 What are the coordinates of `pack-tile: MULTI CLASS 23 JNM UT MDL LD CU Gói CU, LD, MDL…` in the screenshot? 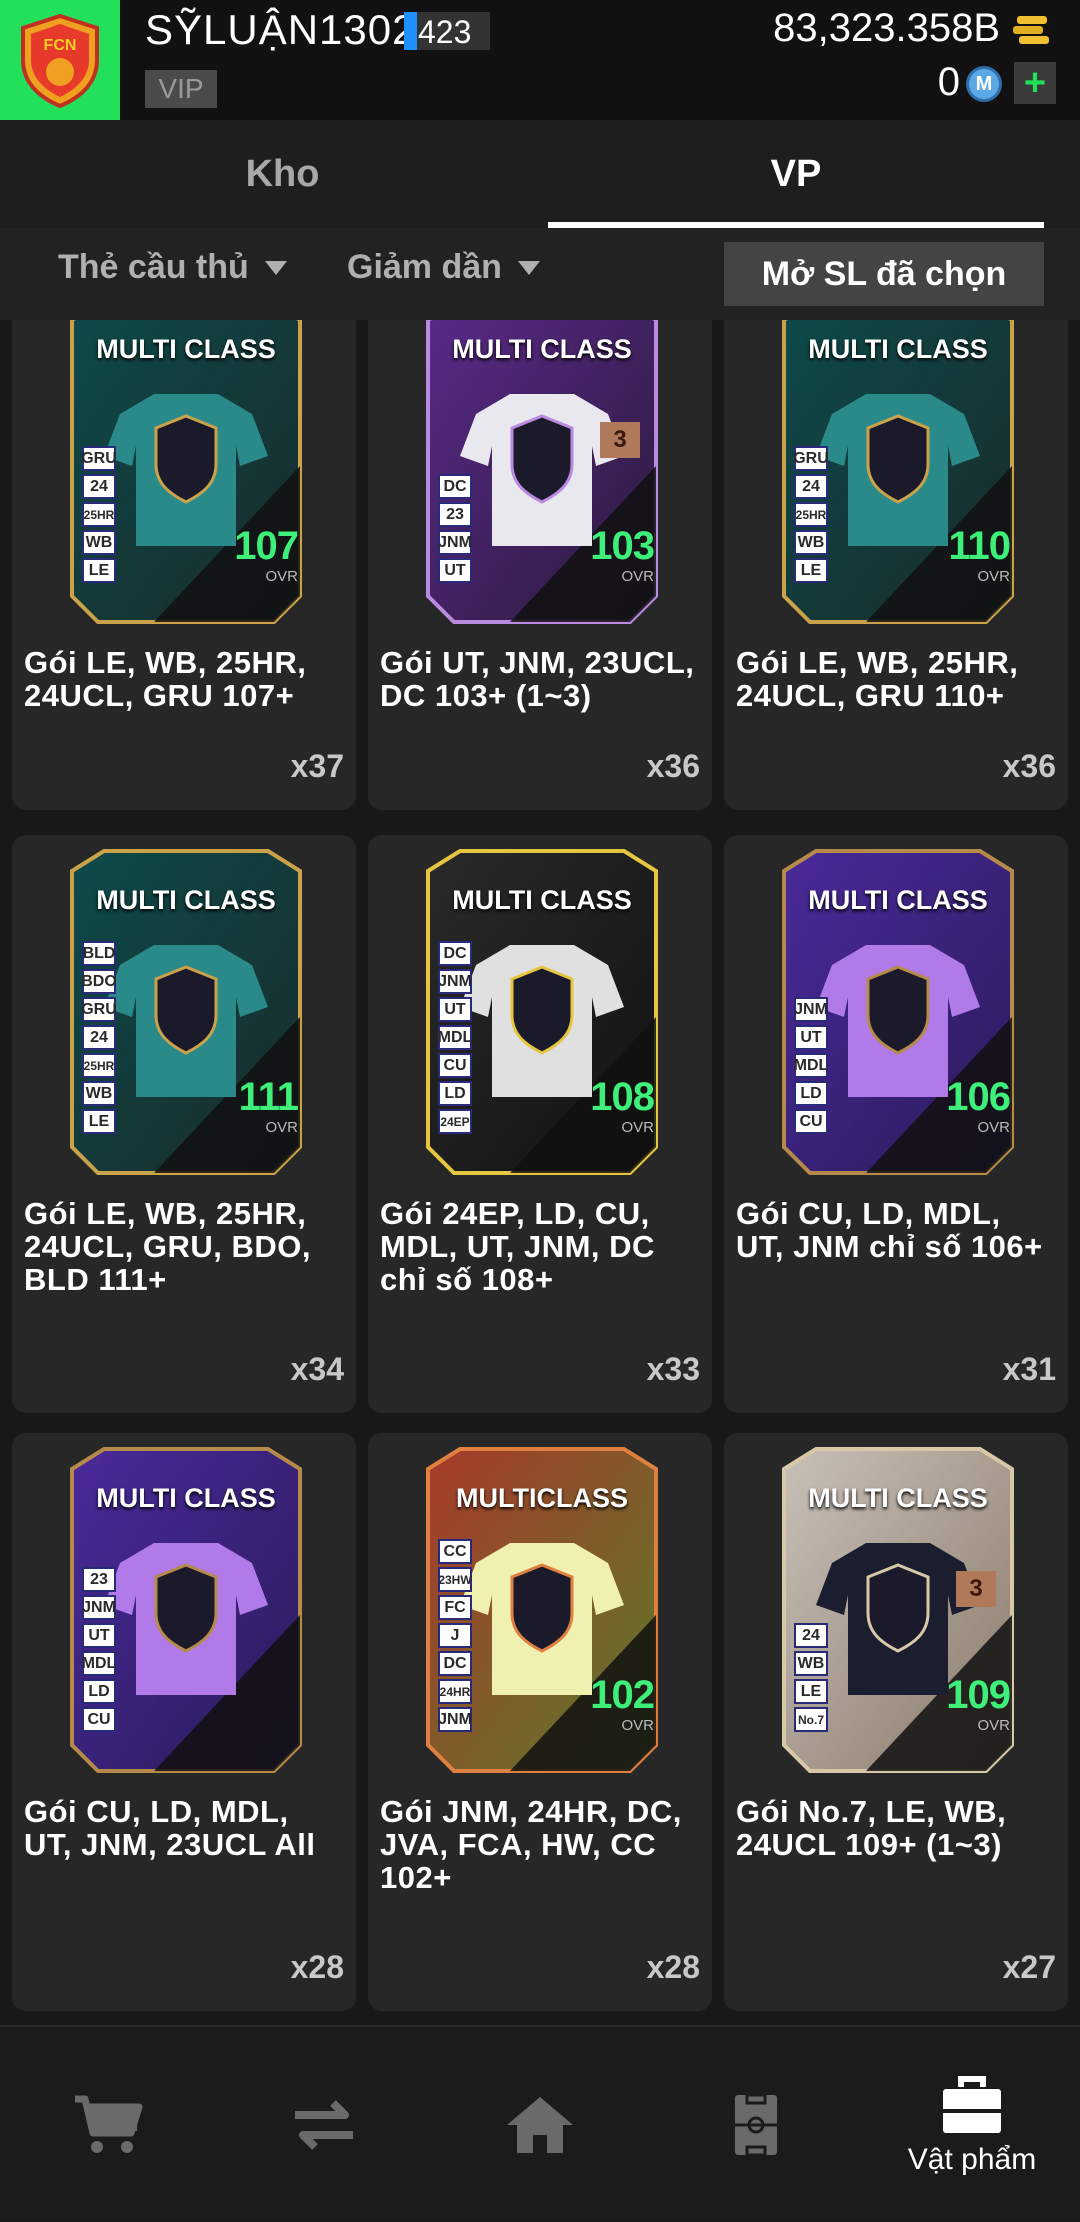 It's located at (184, 1722).